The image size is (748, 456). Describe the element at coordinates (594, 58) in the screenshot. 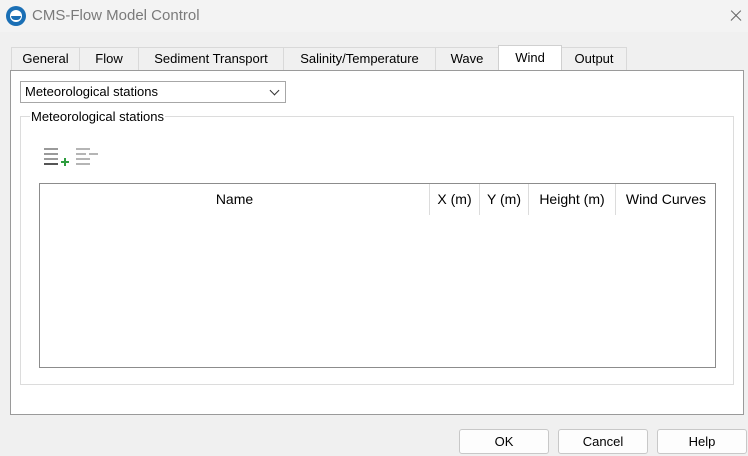

I see `tab-output: Output` at that location.